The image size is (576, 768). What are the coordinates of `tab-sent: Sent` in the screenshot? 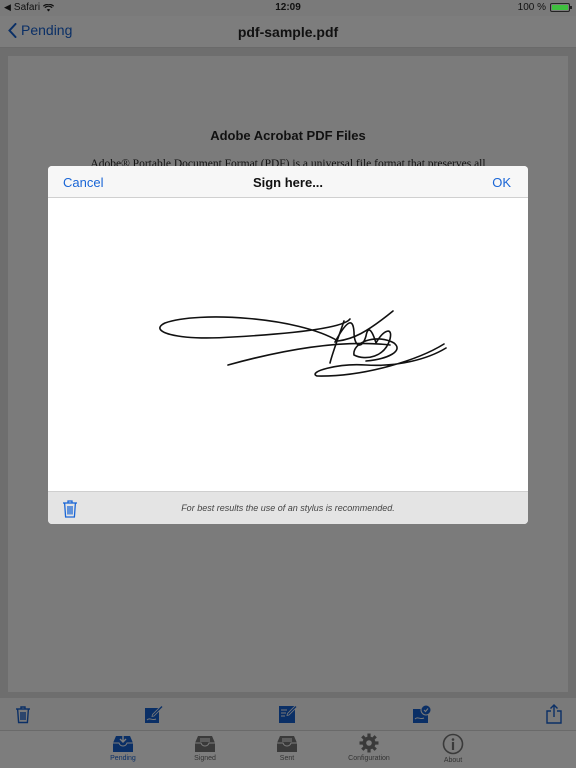 It's located at (287, 750).